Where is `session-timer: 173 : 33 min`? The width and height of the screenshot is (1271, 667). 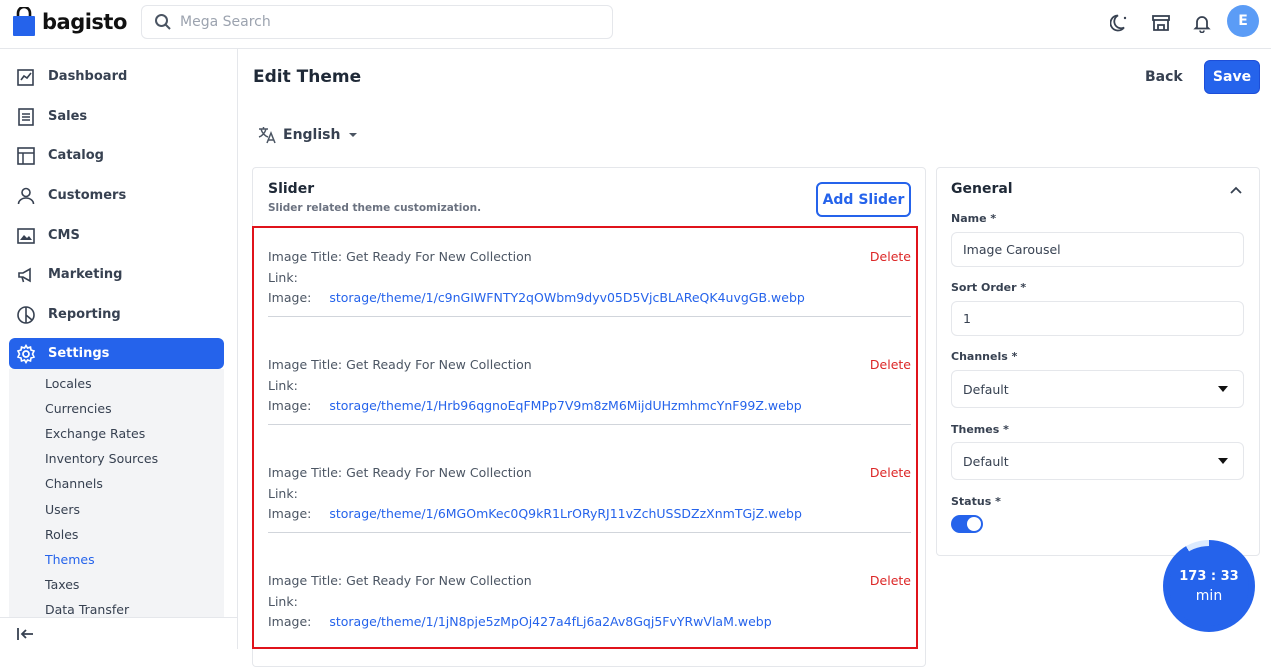 session-timer: 173 : 33 min is located at coordinates (1209, 586).